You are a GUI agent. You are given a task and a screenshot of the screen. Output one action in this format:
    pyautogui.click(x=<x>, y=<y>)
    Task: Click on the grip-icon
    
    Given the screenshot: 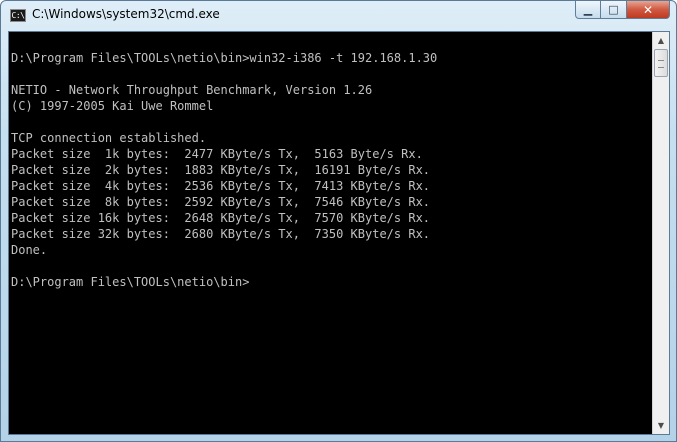 What is the action you would take?
    pyautogui.click(x=661, y=64)
    